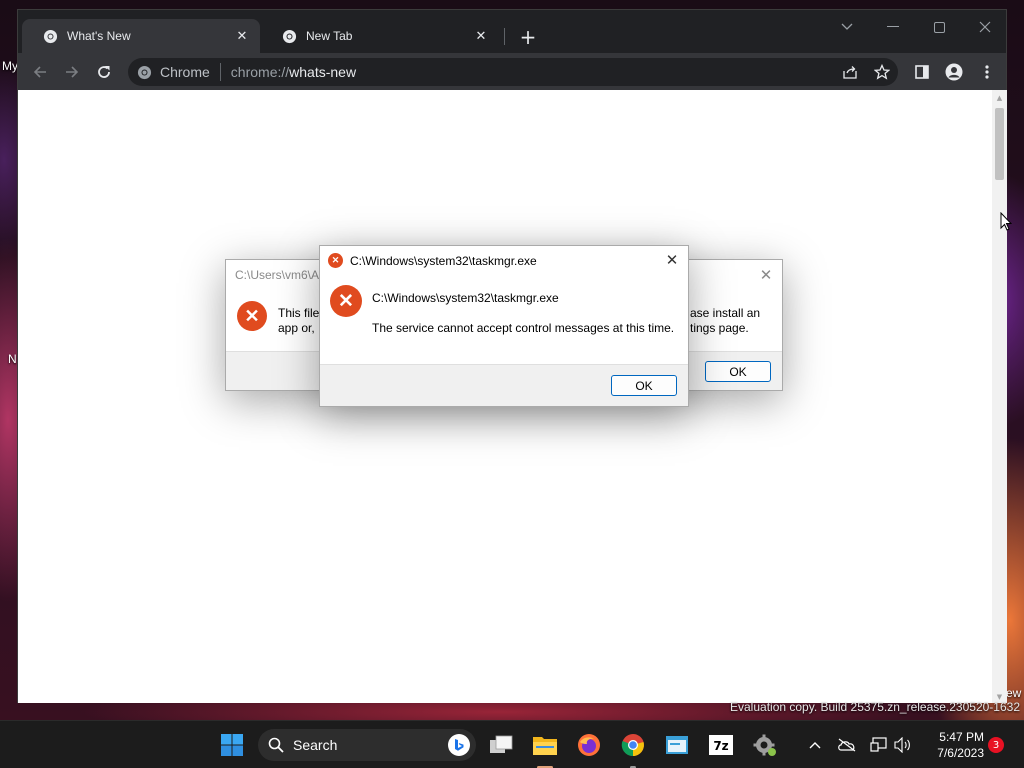 The image size is (1024, 768). What do you see at coordinates (545, 745) in the screenshot?
I see `file-explorer-icon` at bounding box center [545, 745].